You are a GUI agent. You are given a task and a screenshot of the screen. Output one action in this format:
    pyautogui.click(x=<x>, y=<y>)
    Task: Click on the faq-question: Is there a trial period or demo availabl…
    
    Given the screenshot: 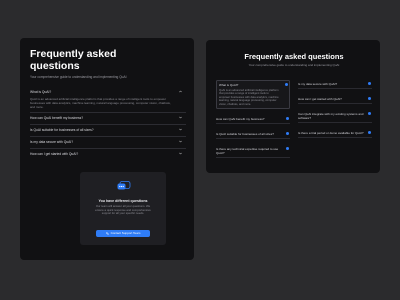 What is the action you would take?
    pyautogui.click(x=331, y=133)
    